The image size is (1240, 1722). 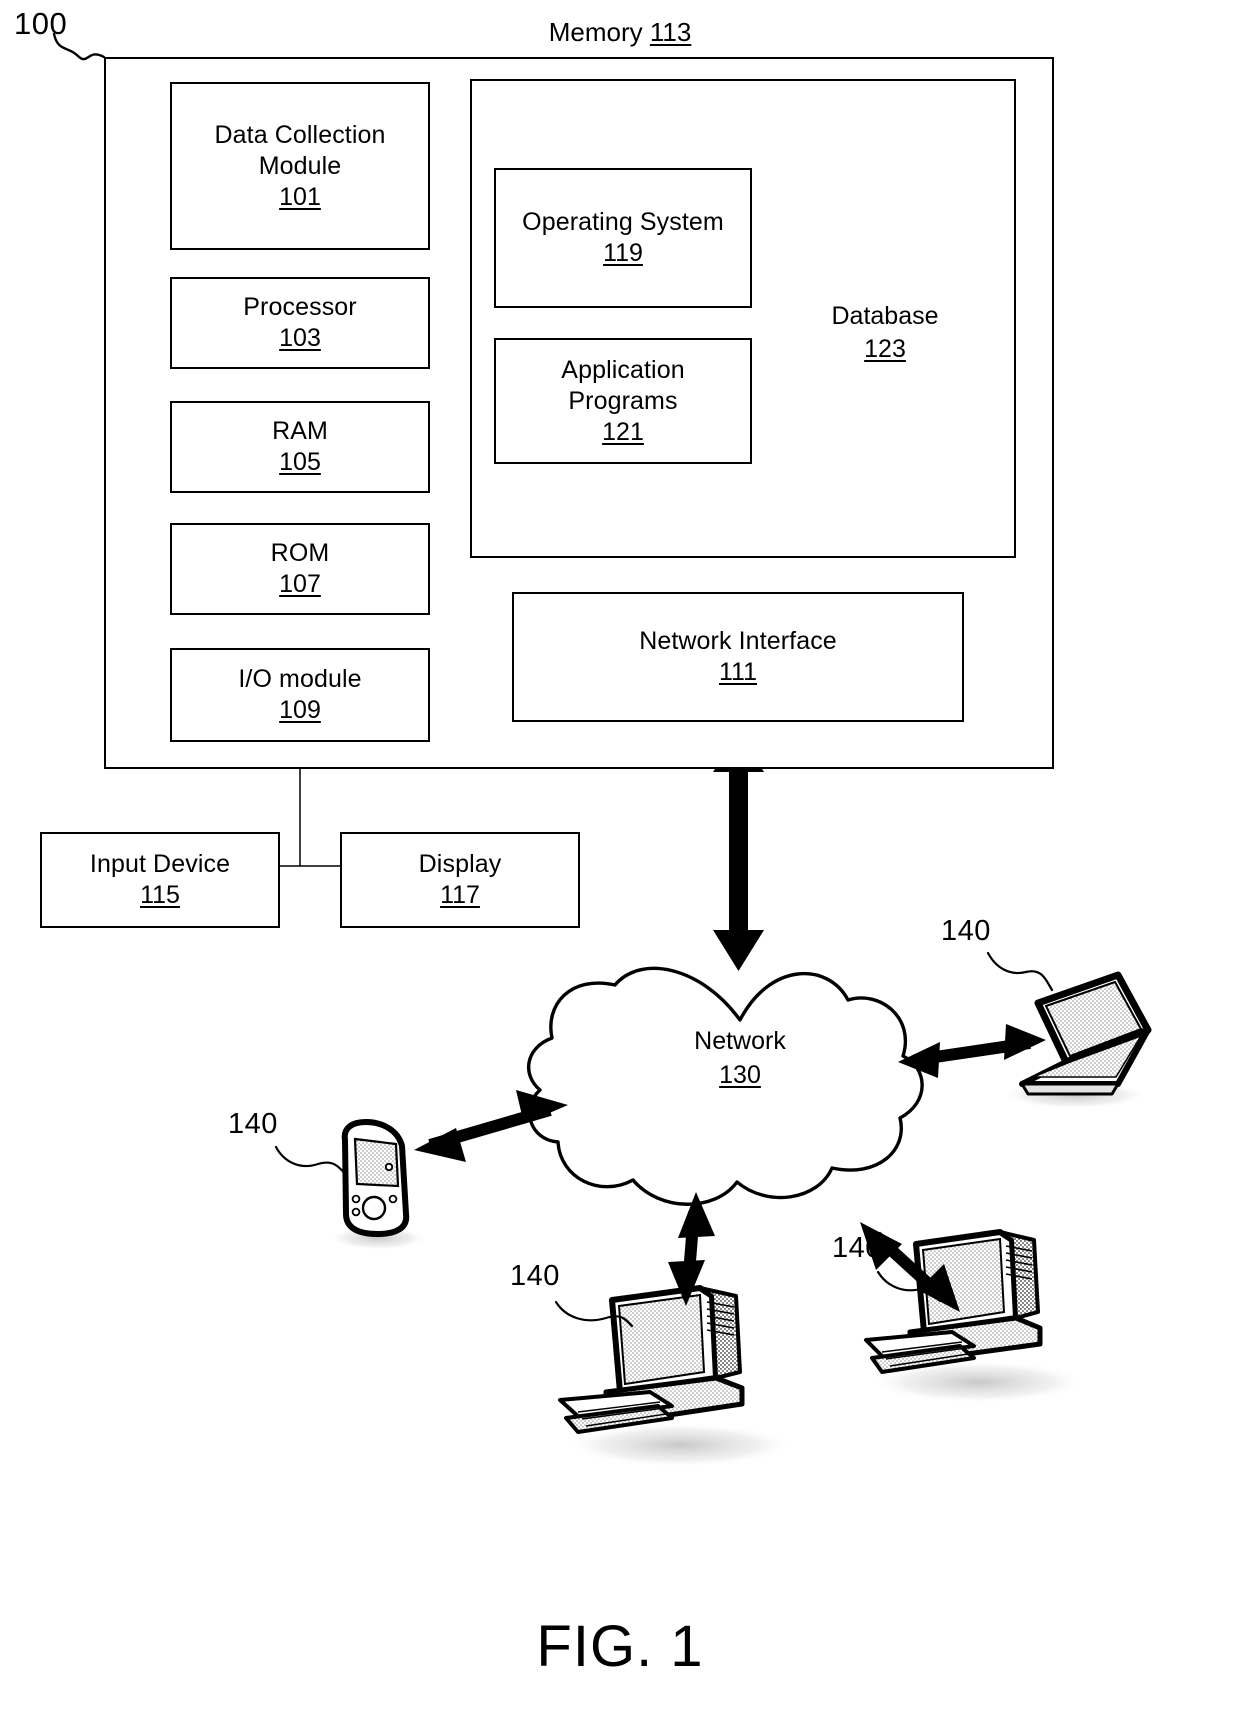 What do you see at coordinates (160, 895) in the screenshot?
I see `input-device-number: 115` at bounding box center [160, 895].